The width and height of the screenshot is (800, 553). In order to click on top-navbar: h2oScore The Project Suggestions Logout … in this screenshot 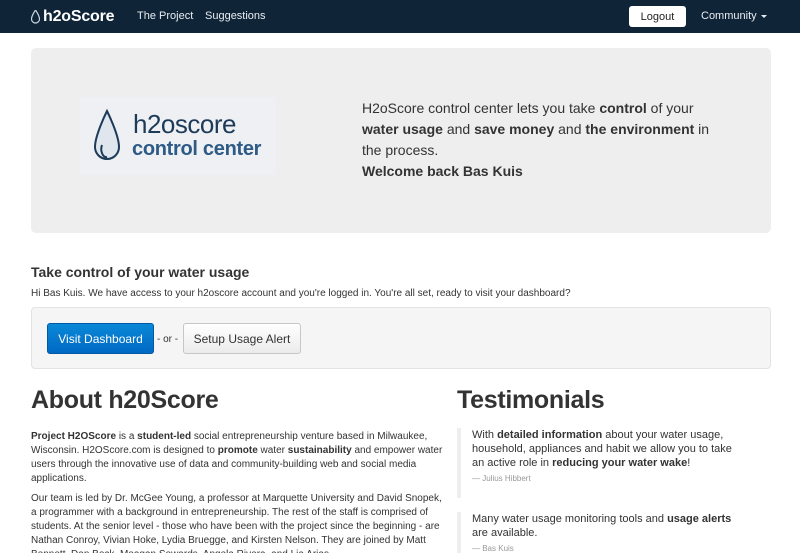, I will do `click(400, 16)`.